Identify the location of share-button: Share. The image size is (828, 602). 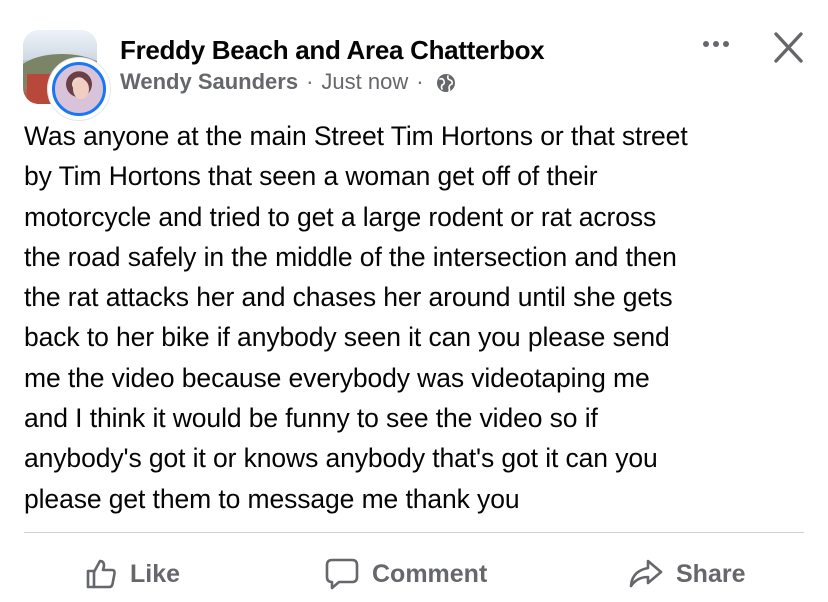
(686, 574).